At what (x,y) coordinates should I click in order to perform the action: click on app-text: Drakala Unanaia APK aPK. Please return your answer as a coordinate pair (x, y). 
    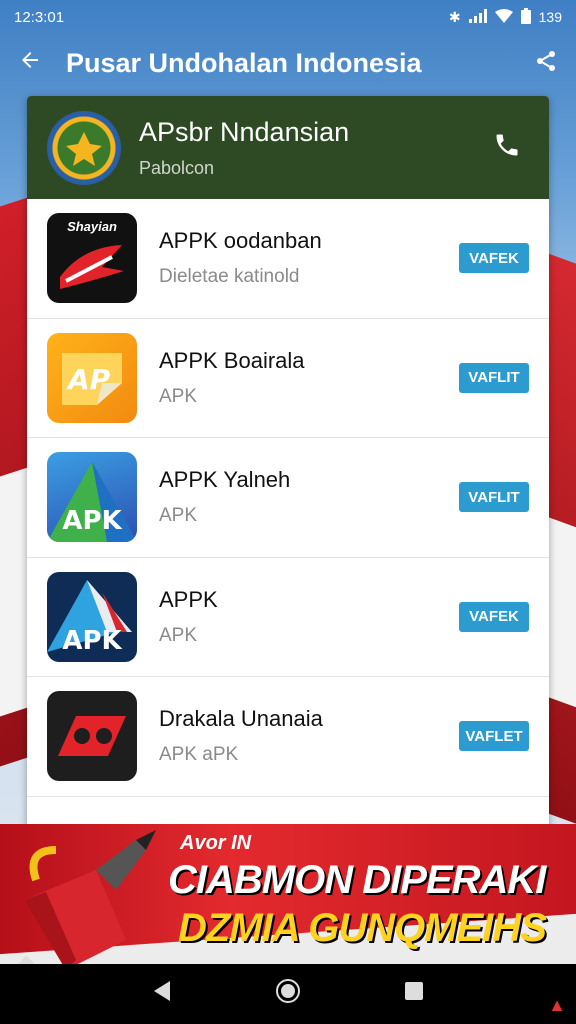
    Looking at the image, I should click on (298, 736).